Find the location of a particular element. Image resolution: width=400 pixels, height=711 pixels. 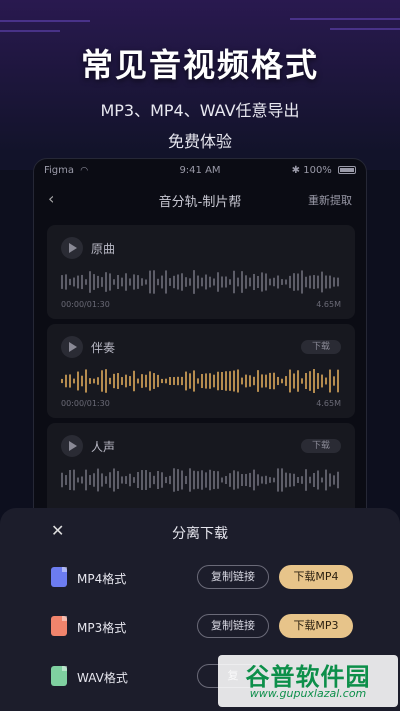

track-card: 伴奏 下载 00:00/01:30 4.65M is located at coordinates (201, 371).